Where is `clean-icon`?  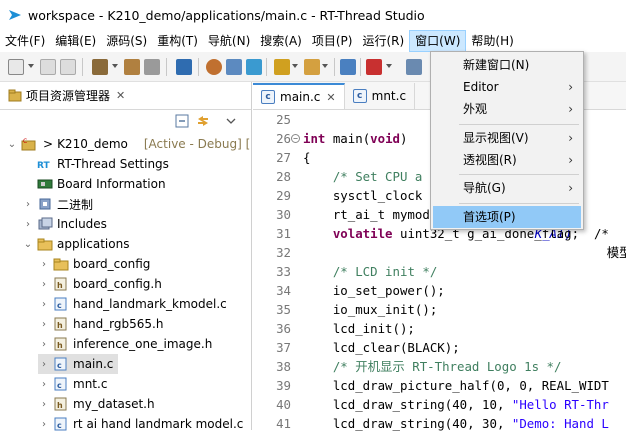
clean-icon is located at coordinates (152, 67).